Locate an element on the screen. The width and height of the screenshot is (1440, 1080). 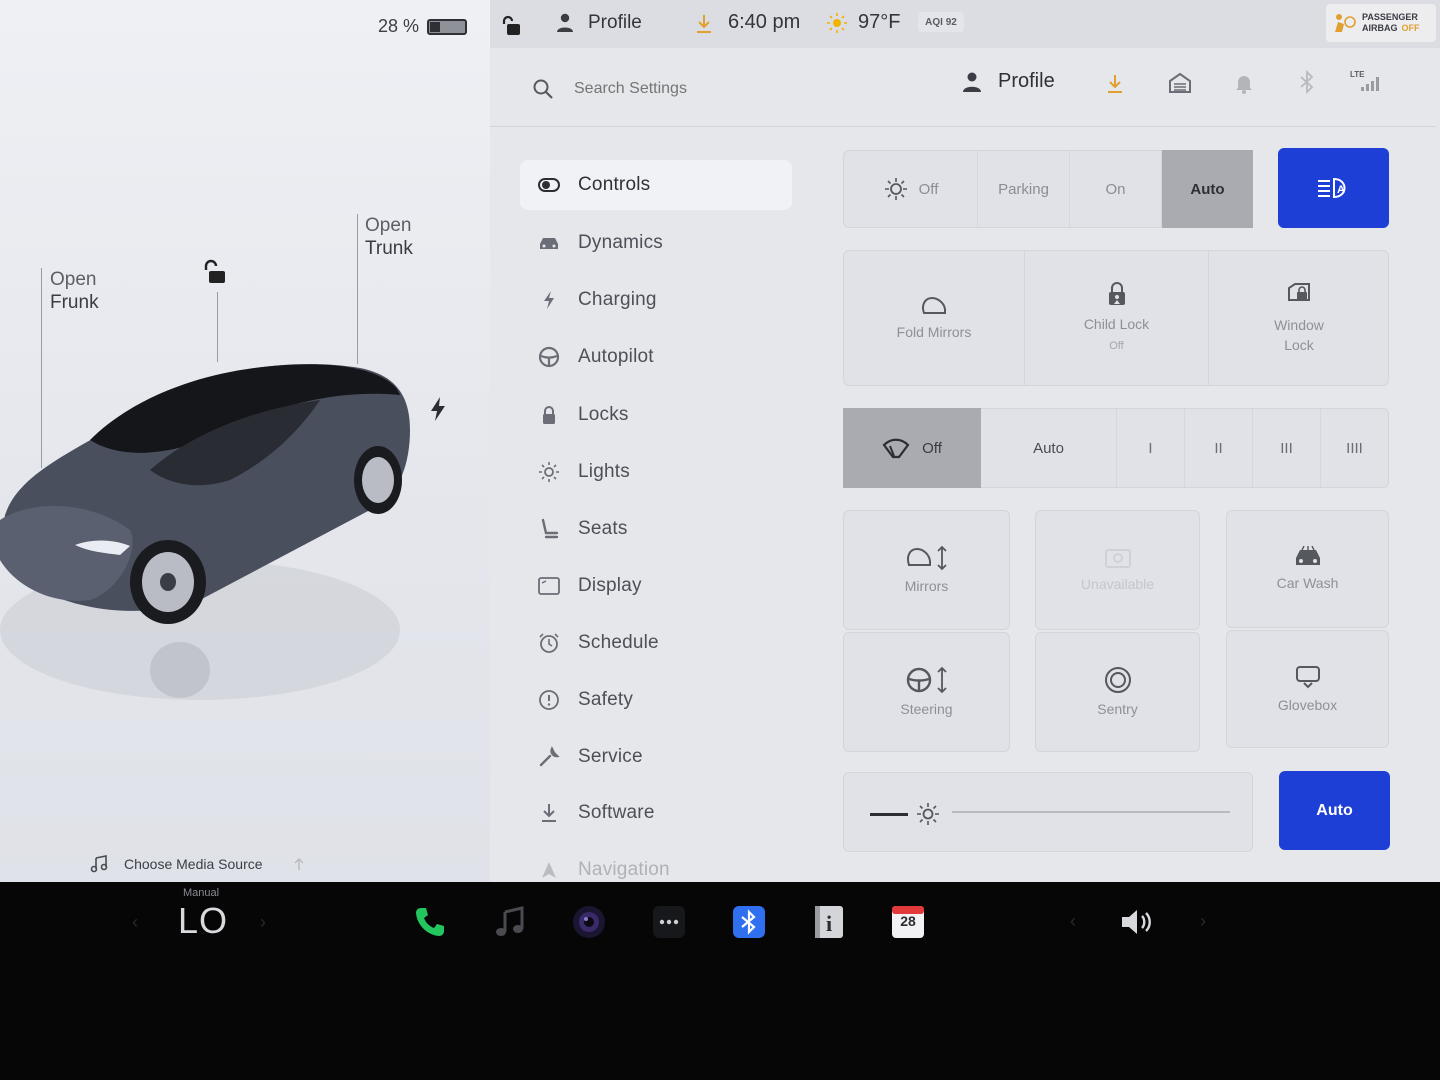
climate-mode-label: Manual is located at coordinates (201, 893).